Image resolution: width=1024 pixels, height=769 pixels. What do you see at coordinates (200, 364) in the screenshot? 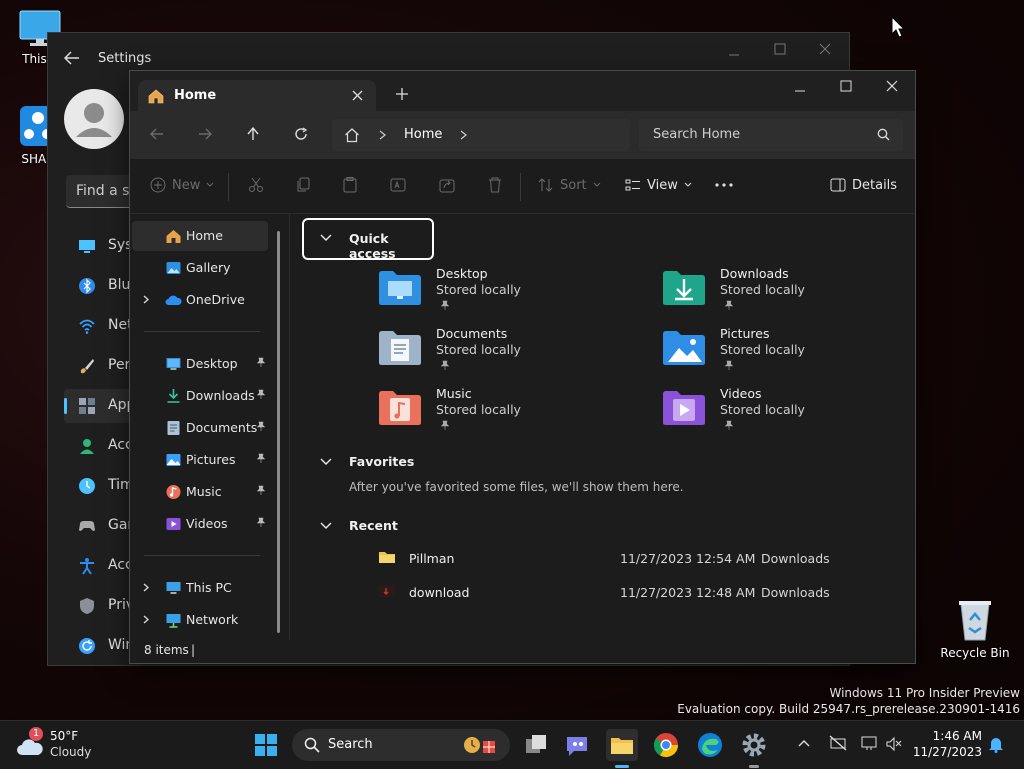
I see `nav-item-desktop: Desktop` at bounding box center [200, 364].